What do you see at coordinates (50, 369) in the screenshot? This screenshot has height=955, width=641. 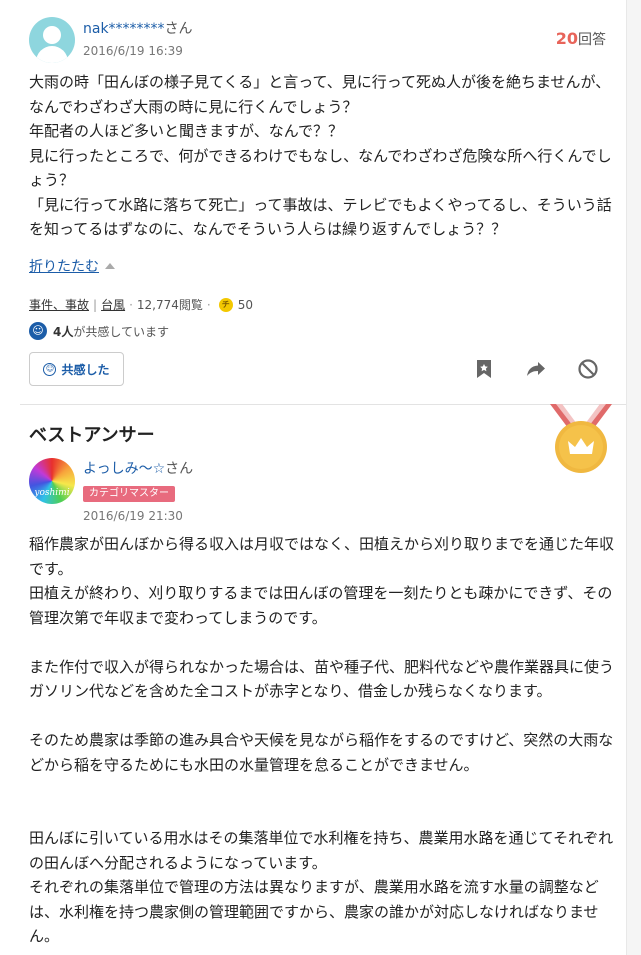 I see `smile-icon: ☺` at bounding box center [50, 369].